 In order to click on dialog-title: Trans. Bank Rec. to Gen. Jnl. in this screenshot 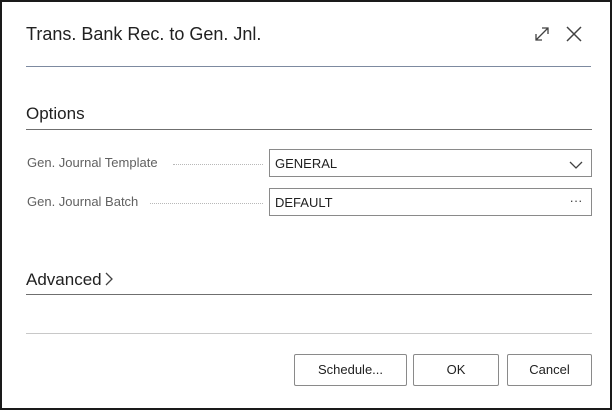, I will do `click(144, 34)`.